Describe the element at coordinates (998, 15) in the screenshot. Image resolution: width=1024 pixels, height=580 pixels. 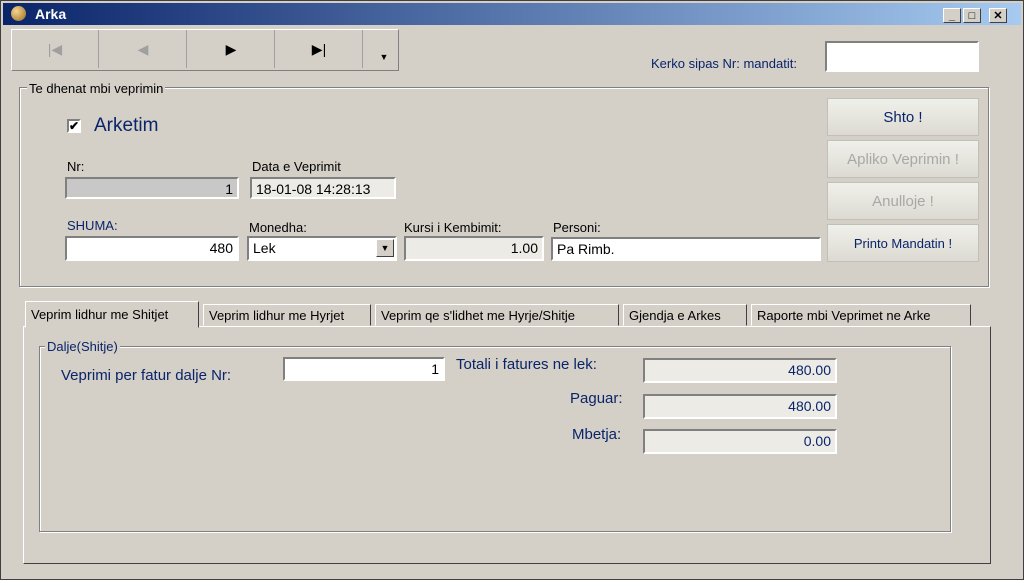
I see `close-button: ✕` at that location.